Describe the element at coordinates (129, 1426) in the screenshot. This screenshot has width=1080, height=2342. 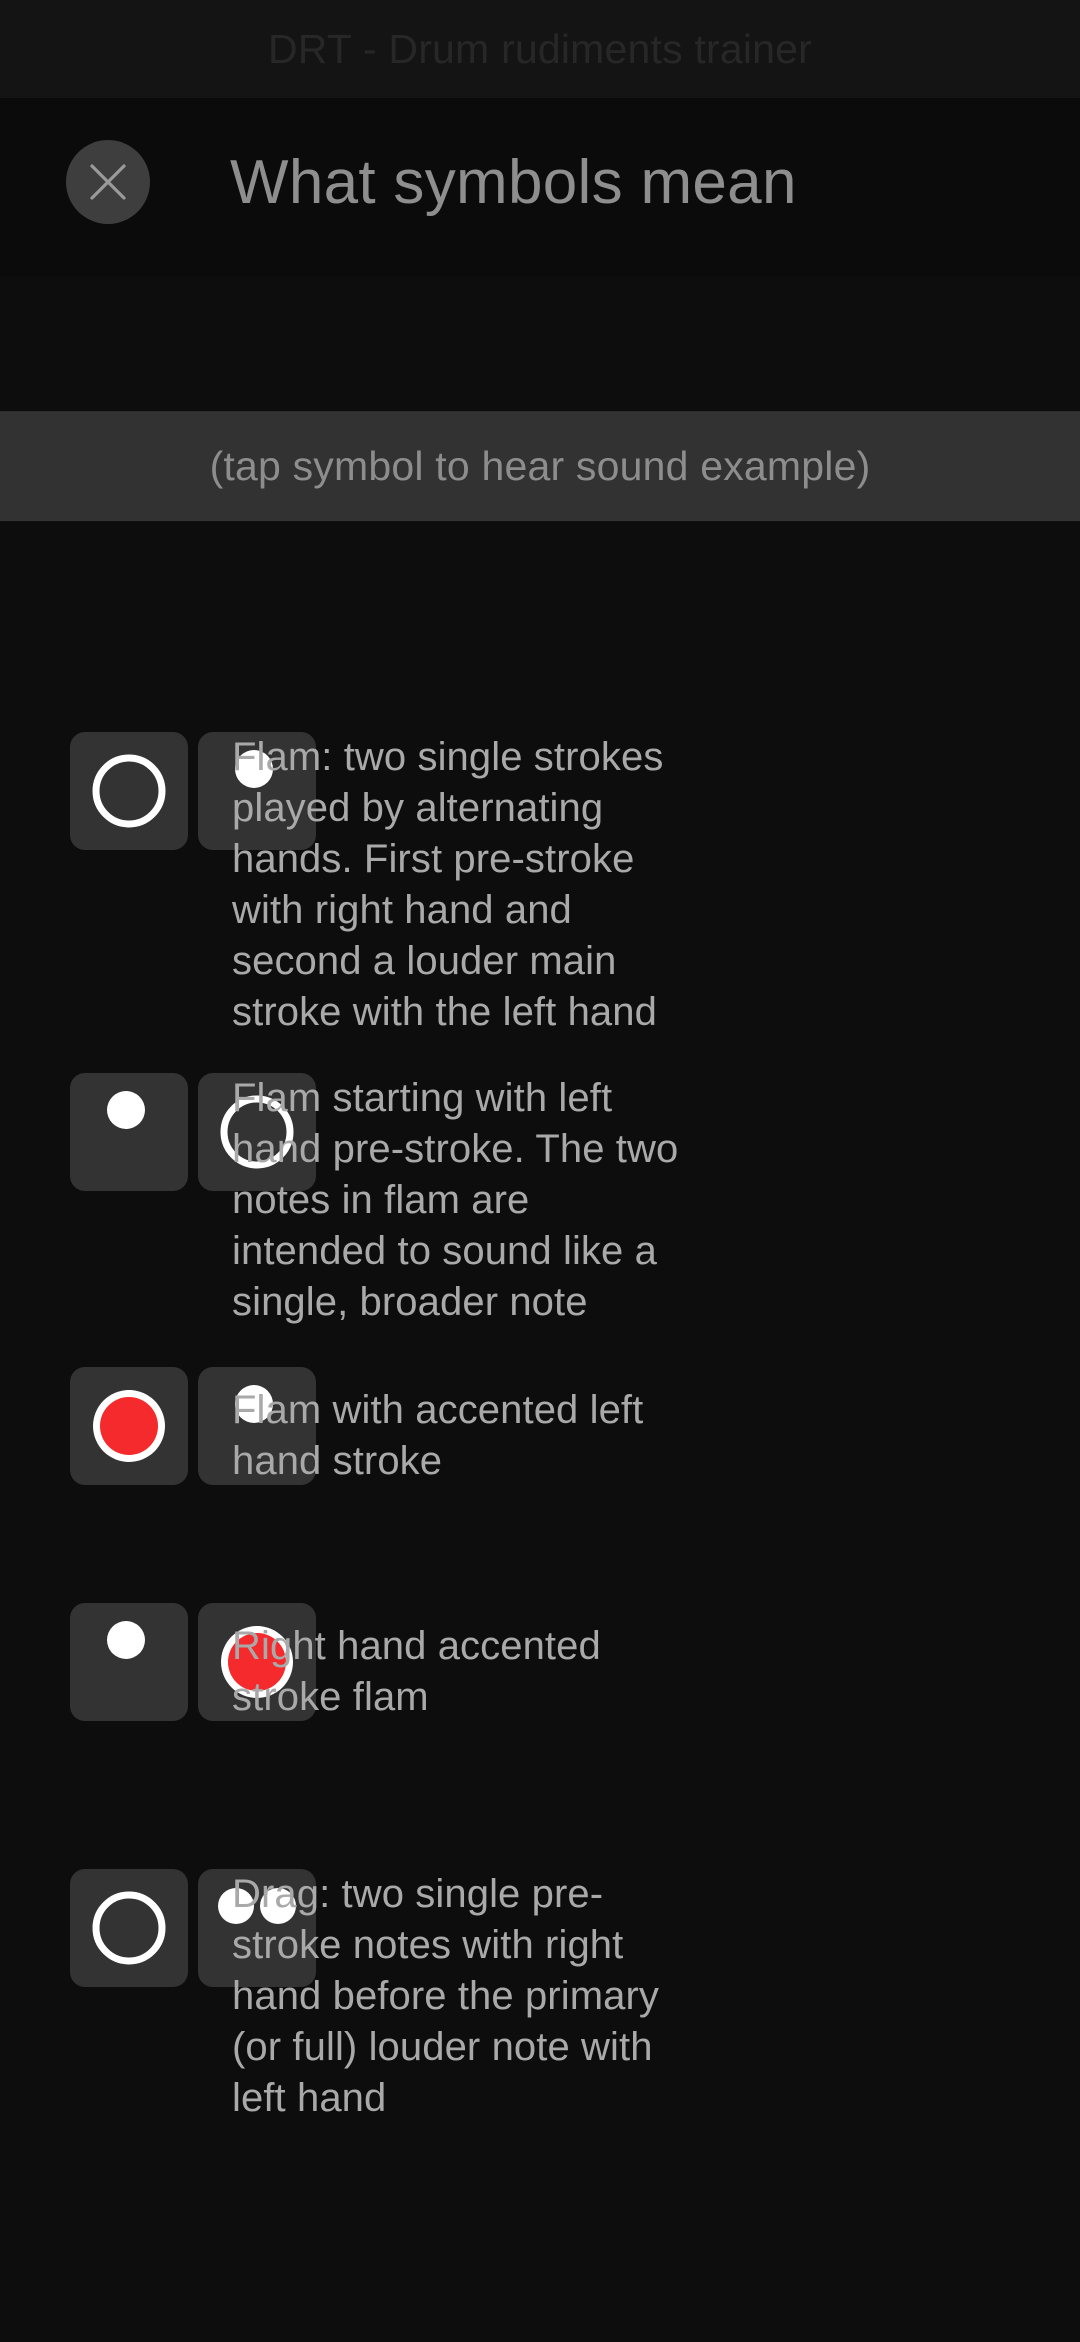
I see `symbol-tile-red-accent-circle` at that location.